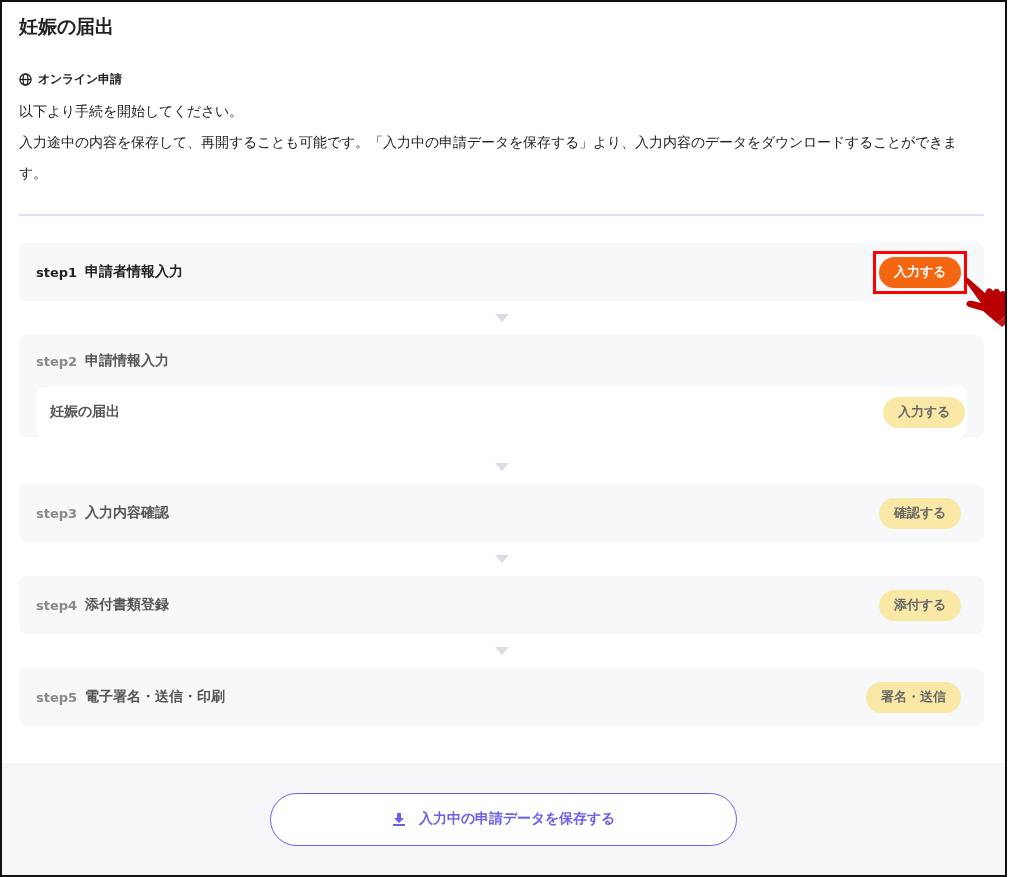 The width and height of the screenshot is (1025, 877). What do you see at coordinates (57, 513) in the screenshot?
I see `step-number: step3` at bounding box center [57, 513].